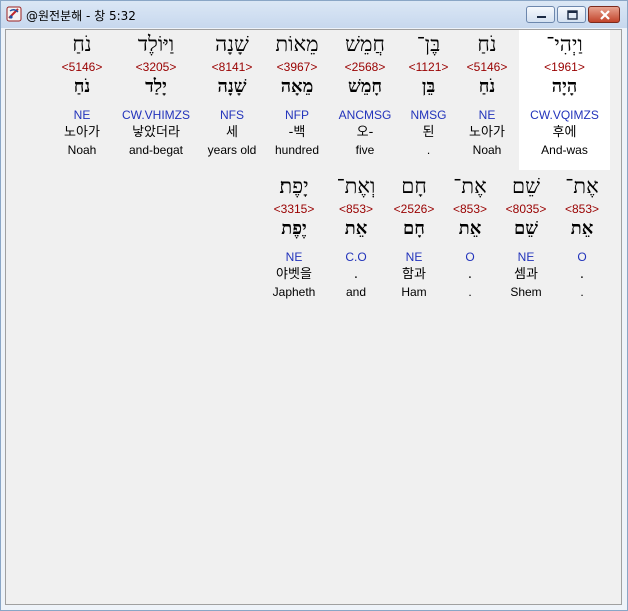 The height and width of the screenshot is (611, 628). What do you see at coordinates (541, 17) in the screenshot?
I see `minimize-icon` at bounding box center [541, 17].